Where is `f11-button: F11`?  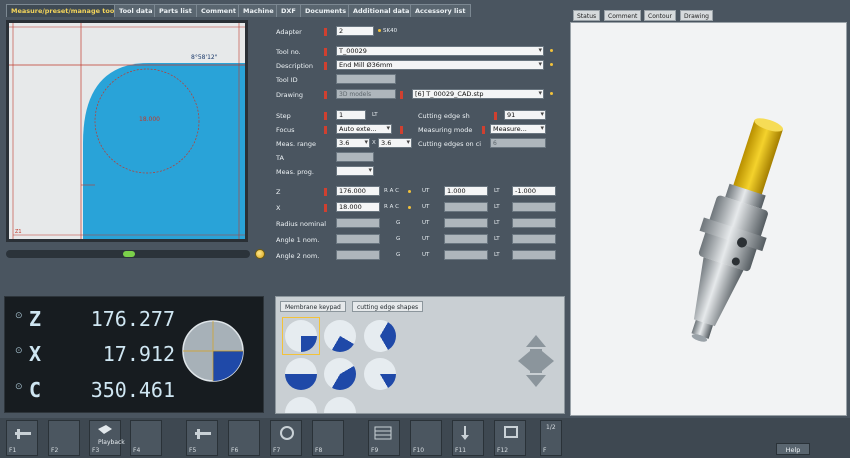 f11-button: F11 is located at coordinates (468, 438).